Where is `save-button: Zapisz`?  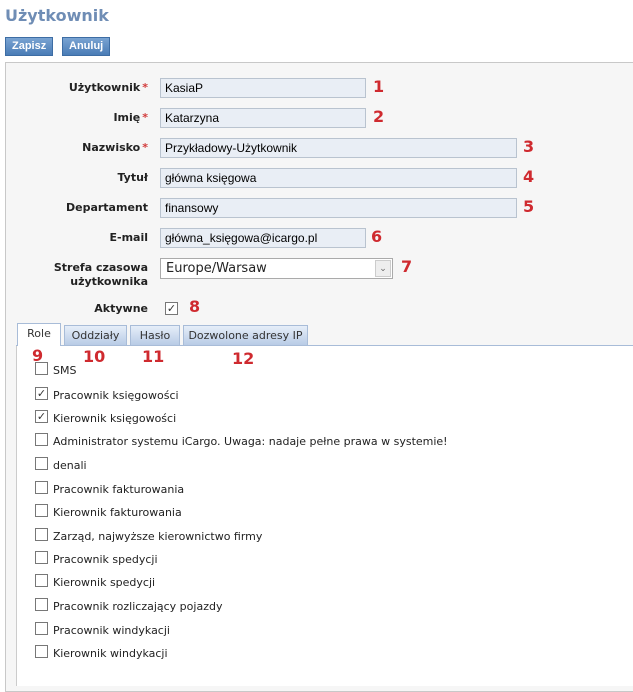 save-button: Zapisz is located at coordinates (29, 46).